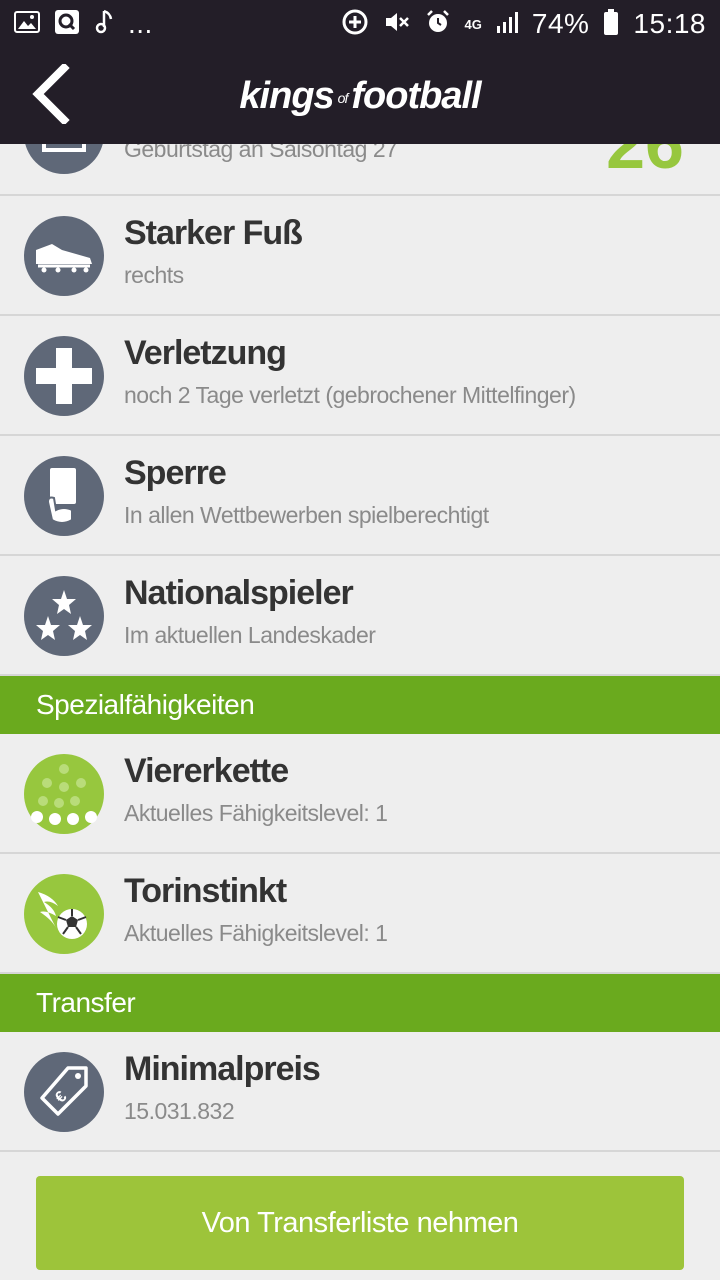  What do you see at coordinates (669, 23) in the screenshot?
I see `clock: 15:18` at bounding box center [669, 23].